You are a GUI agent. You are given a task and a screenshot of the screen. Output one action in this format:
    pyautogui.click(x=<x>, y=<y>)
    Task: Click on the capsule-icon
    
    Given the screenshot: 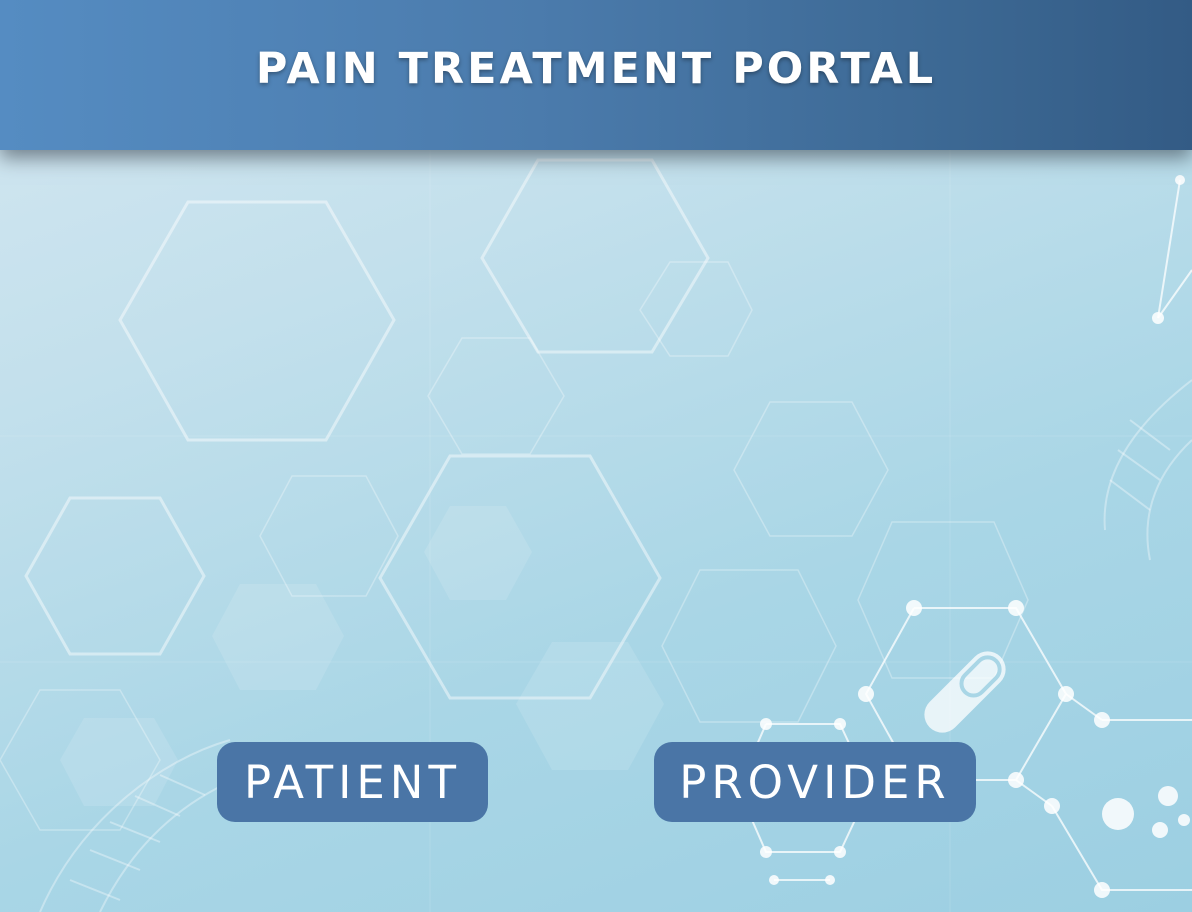 What is the action you would take?
    pyautogui.click(x=965, y=692)
    